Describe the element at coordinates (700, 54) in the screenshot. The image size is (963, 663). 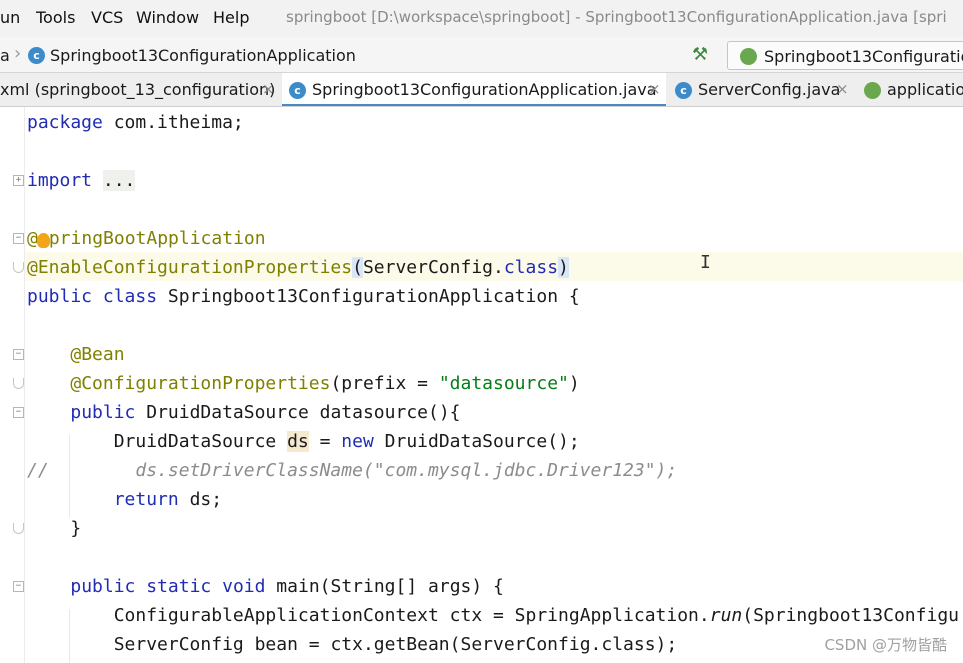
I see `hammer-icon: ⚒` at that location.